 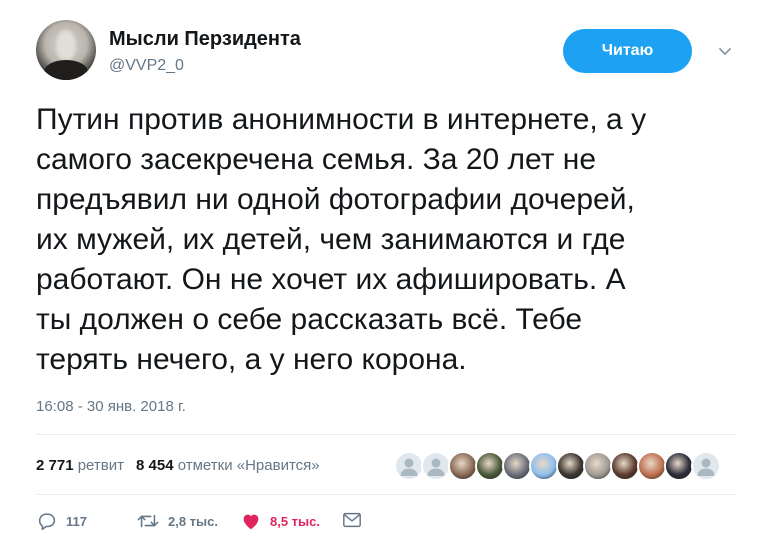 What do you see at coordinates (55, 465) in the screenshot?
I see `retweets-count: 2 771` at bounding box center [55, 465].